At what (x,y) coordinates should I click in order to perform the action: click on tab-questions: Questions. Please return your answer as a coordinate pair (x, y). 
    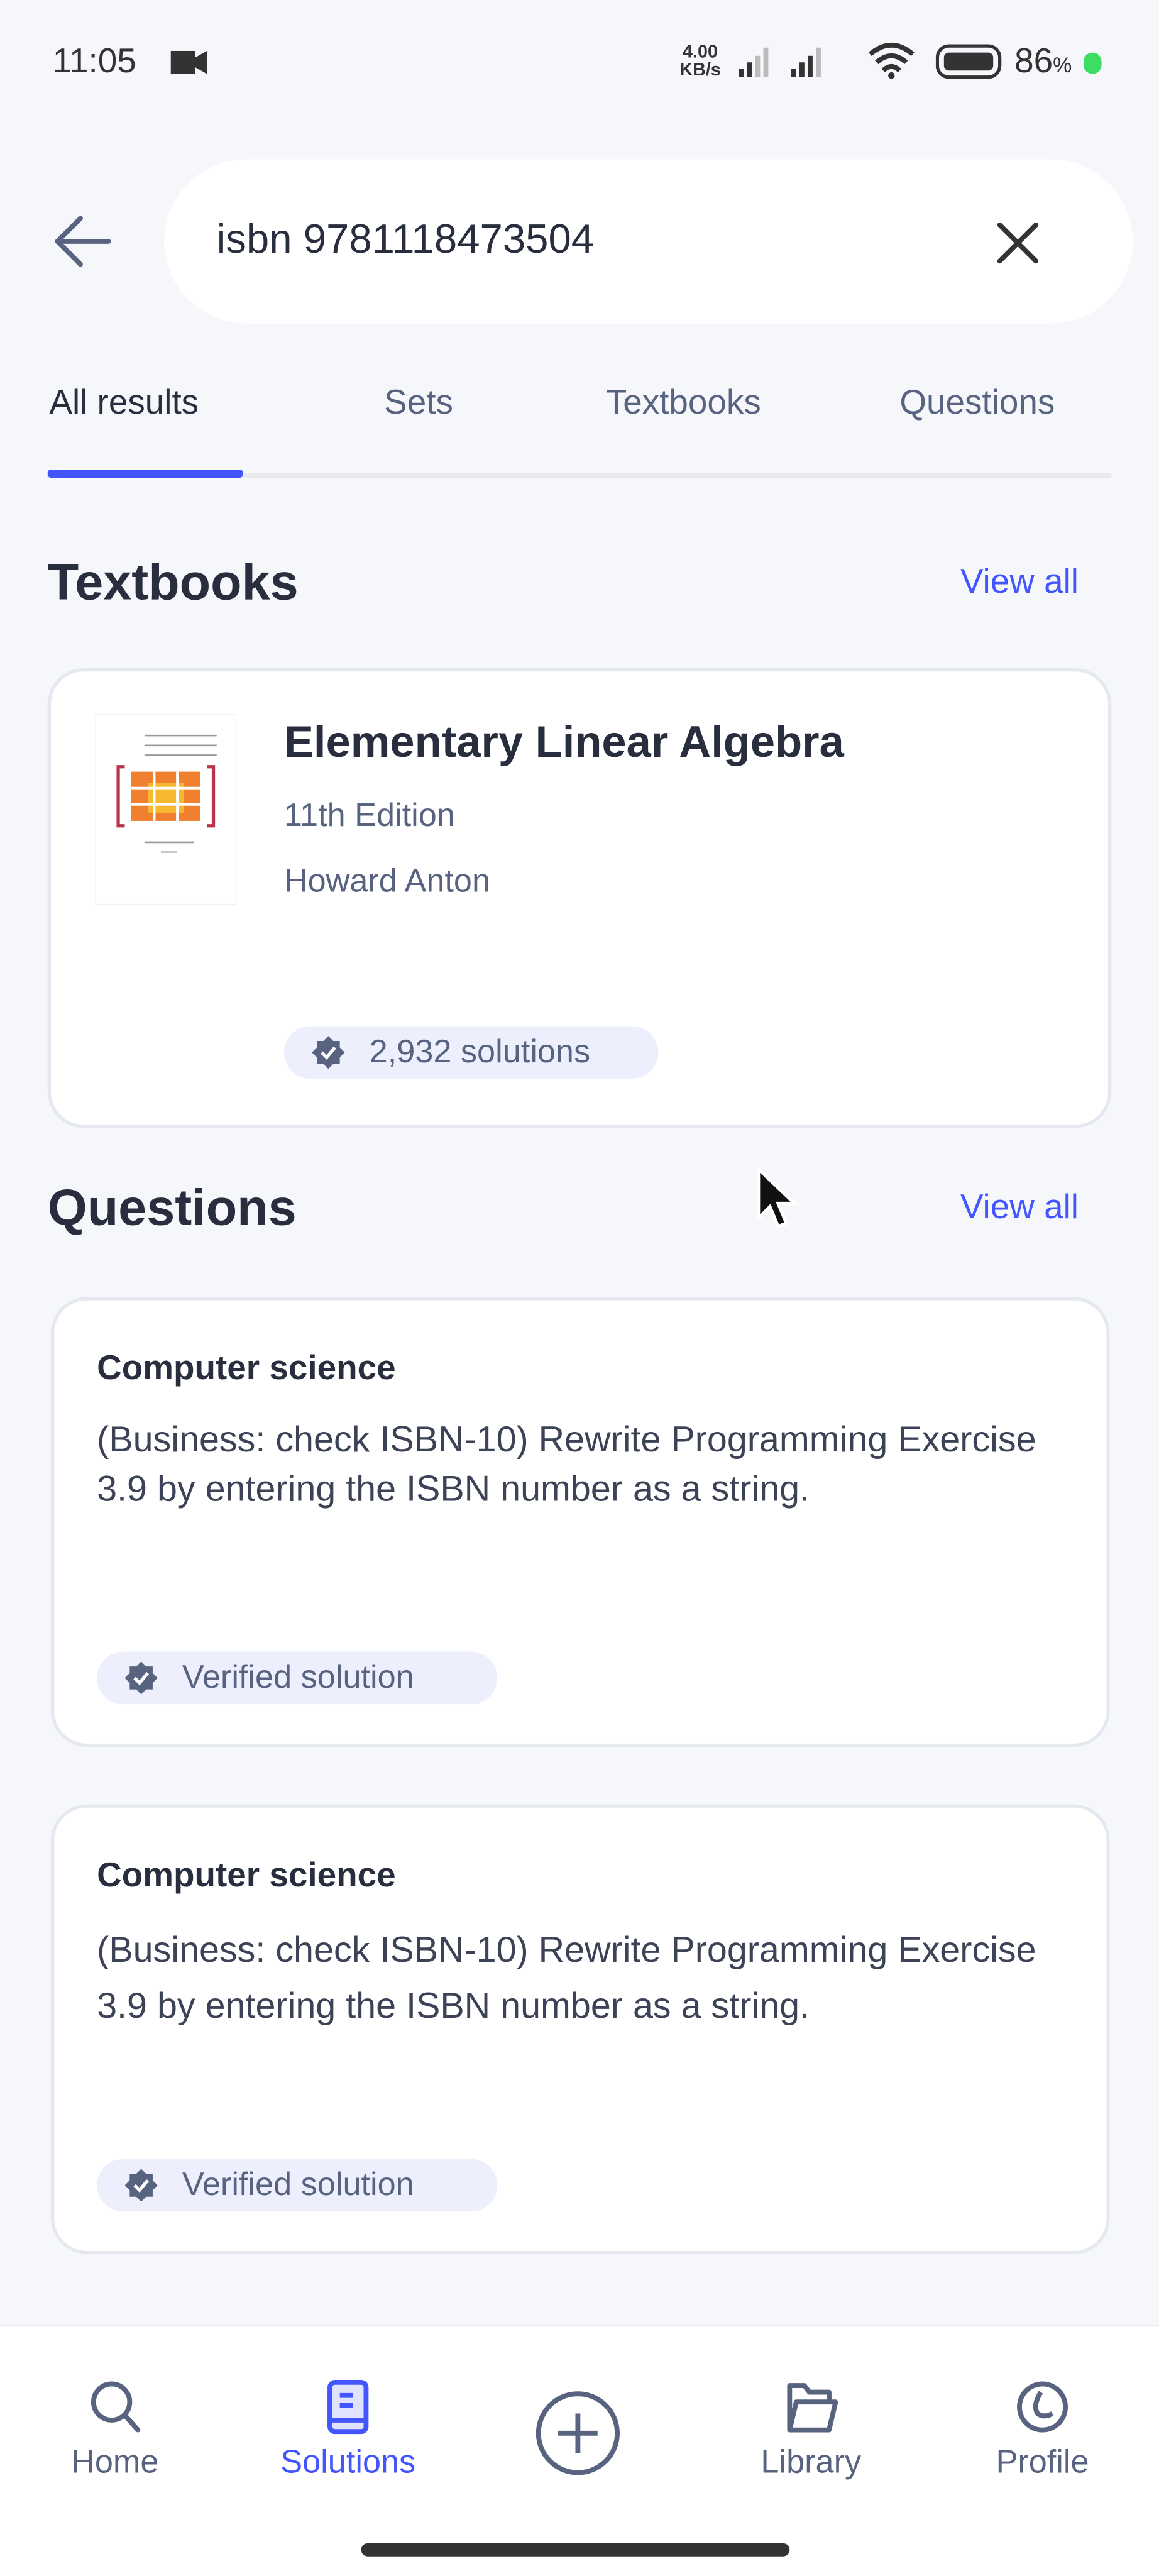
    Looking at the image, I should click on (977, 404).